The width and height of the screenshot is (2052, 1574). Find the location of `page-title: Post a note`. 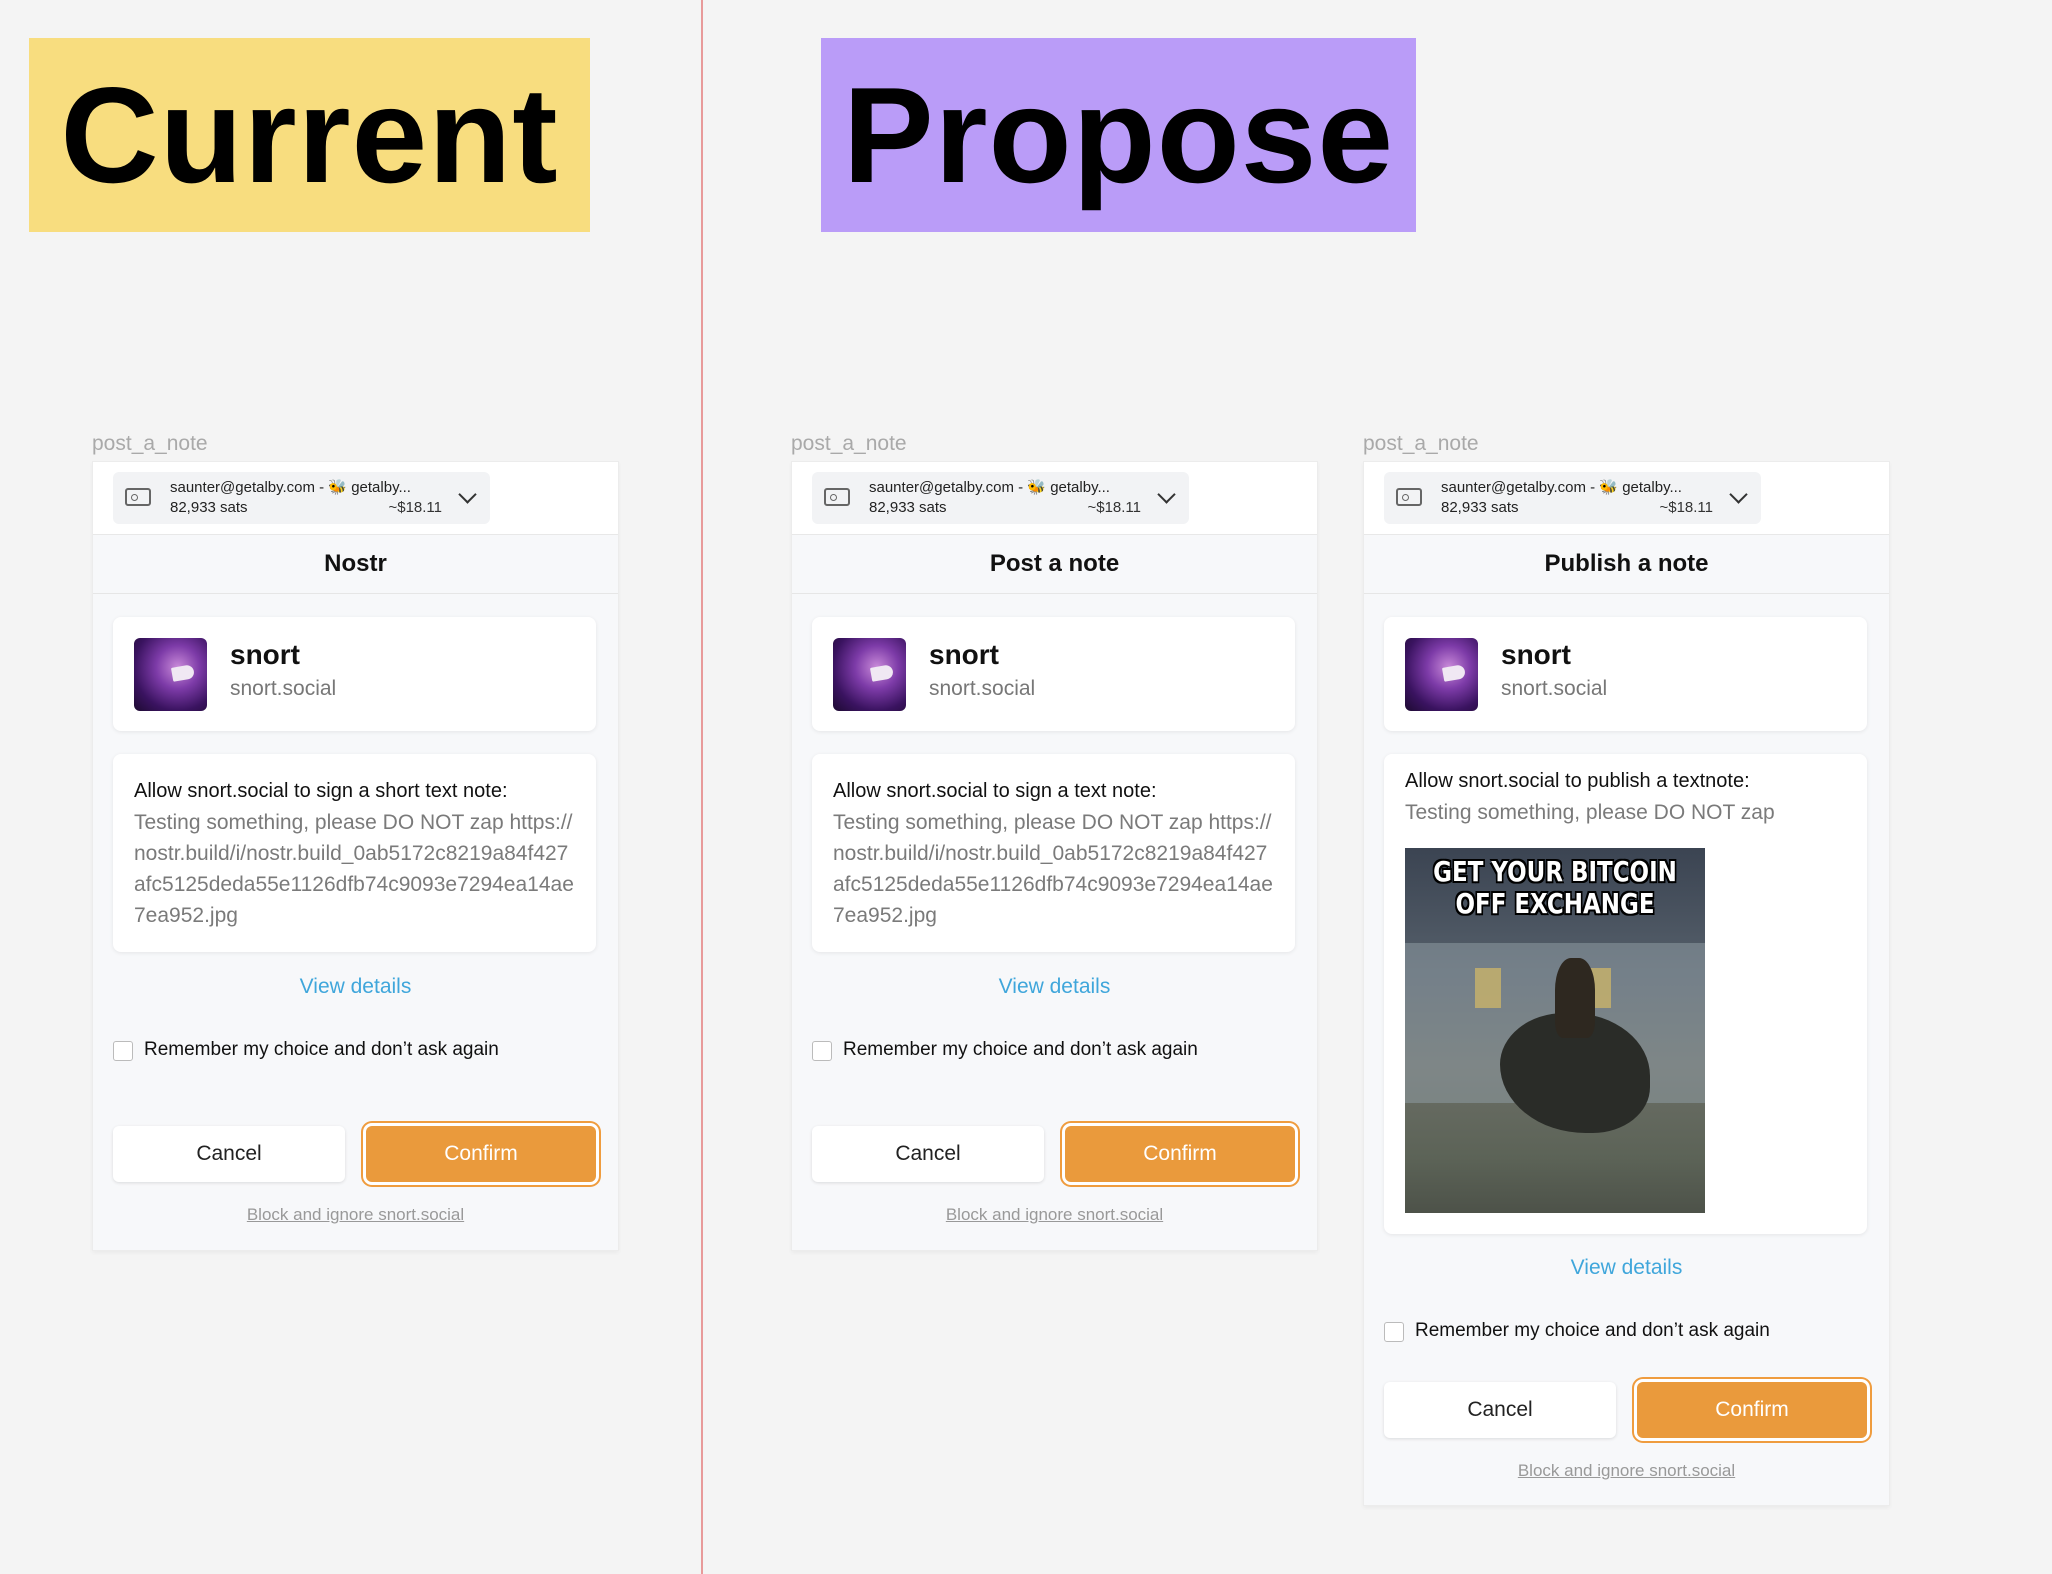

page-title: Post a note is located at coordinates (1054, 564).